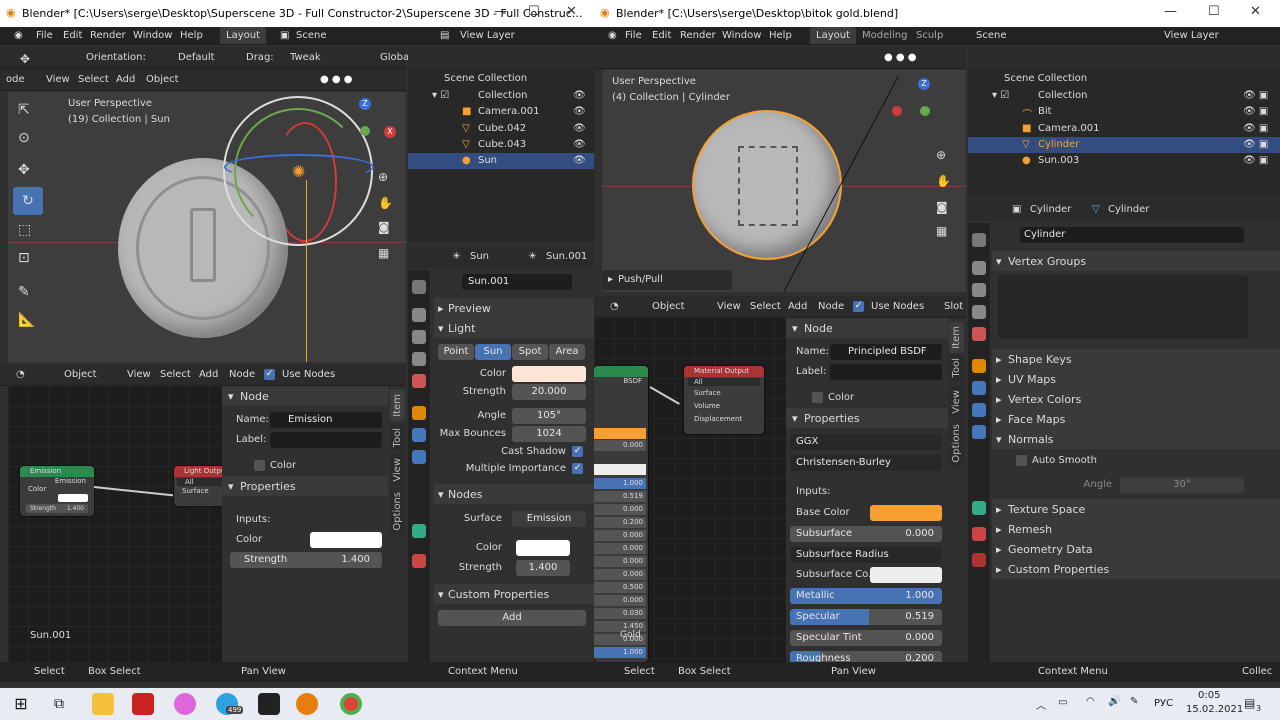  Describe the element at coordinates (620, 548) in the screenshot. I see `bsdf-slot-6: 0.000` at that location.